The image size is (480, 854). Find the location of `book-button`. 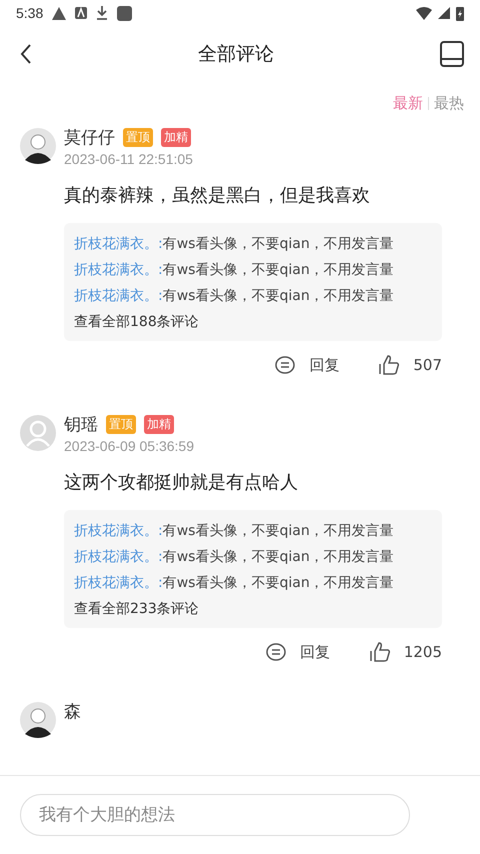

book-button is located at coordinates (452, 54).